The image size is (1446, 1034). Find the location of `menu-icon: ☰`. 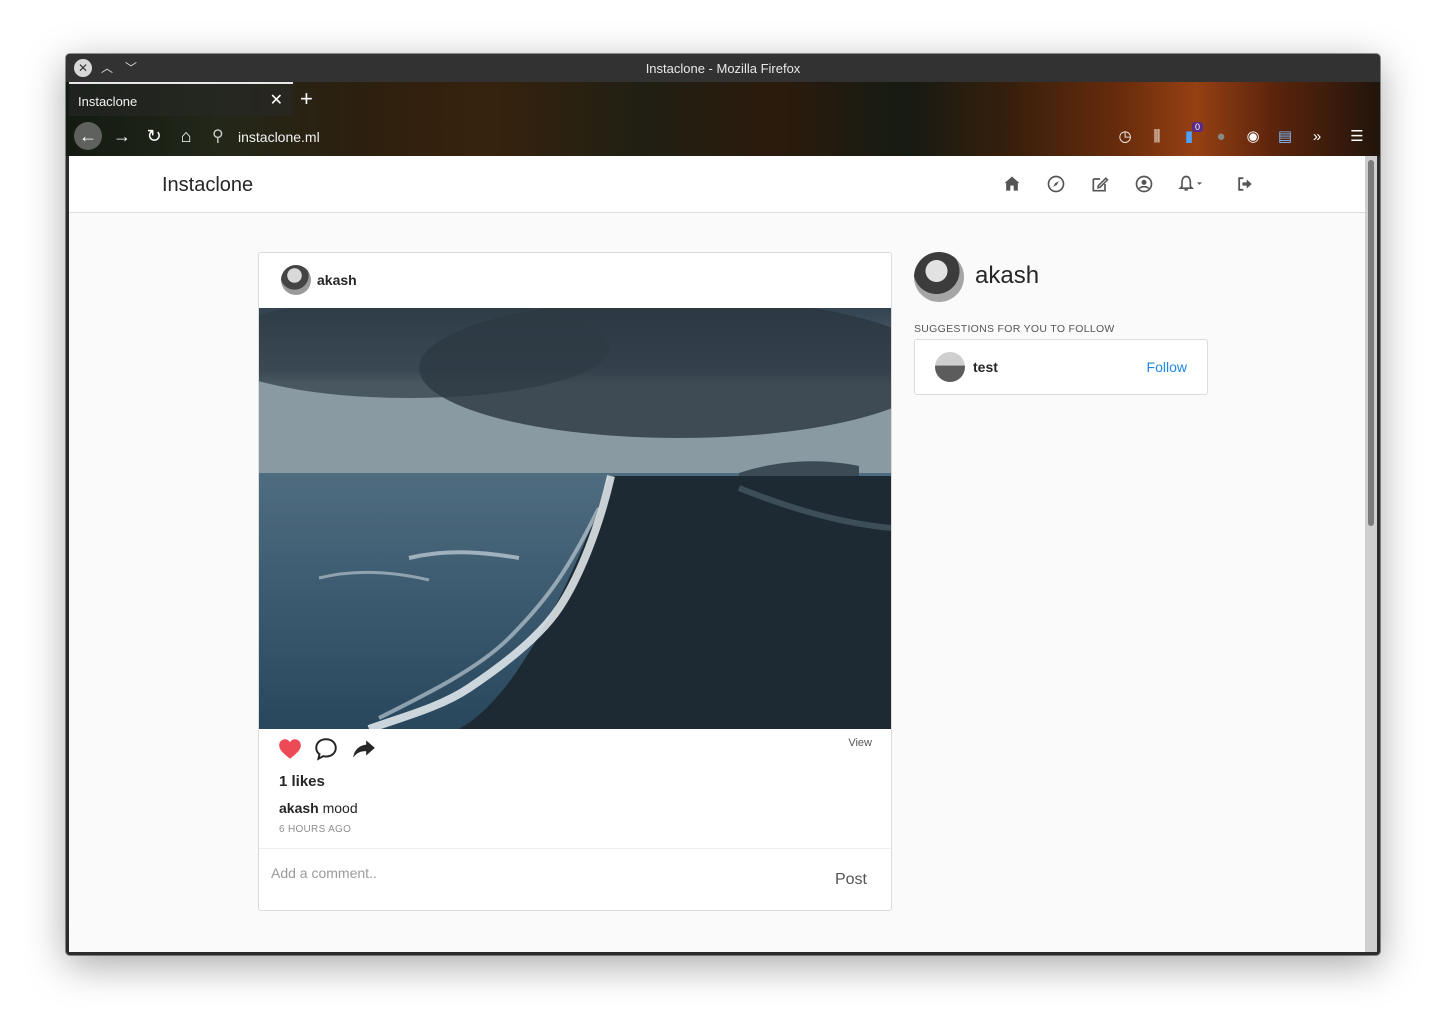

menu-icon: ☰ is located at coordinates (1357, 137).